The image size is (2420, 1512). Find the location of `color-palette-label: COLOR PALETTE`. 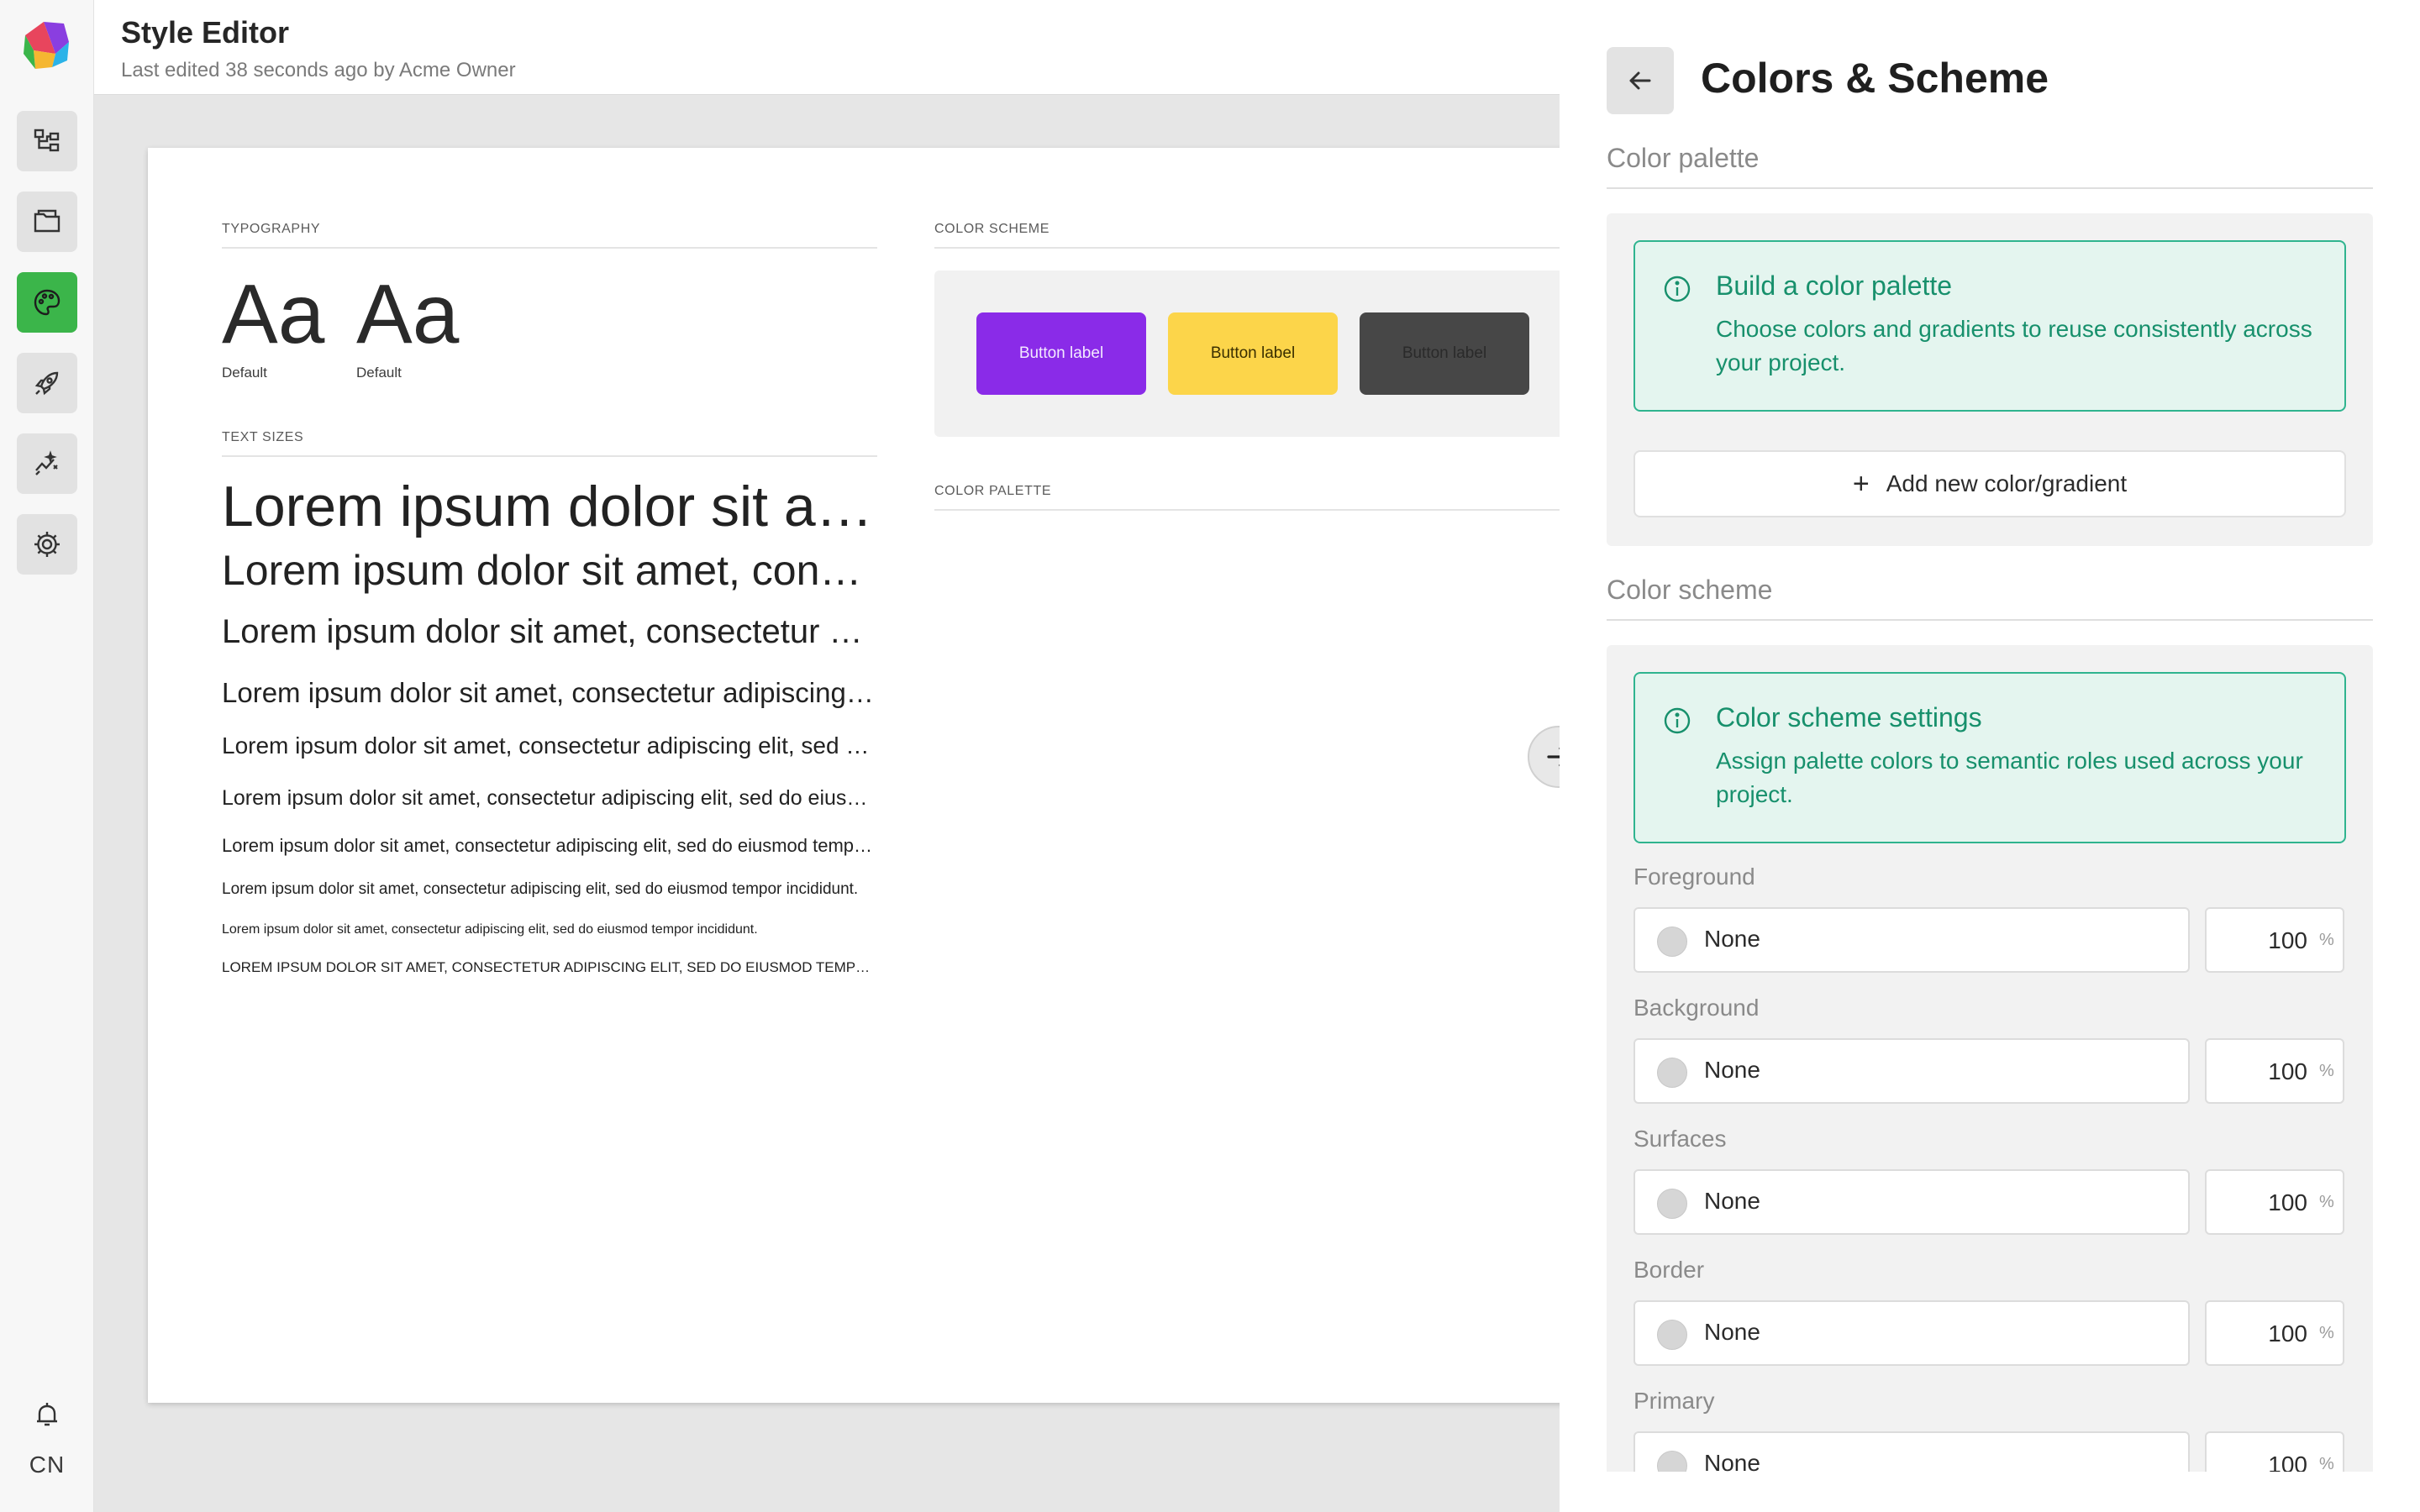

color-palette-label: COLOR PALETTE is located at coordinates (1254, 497).